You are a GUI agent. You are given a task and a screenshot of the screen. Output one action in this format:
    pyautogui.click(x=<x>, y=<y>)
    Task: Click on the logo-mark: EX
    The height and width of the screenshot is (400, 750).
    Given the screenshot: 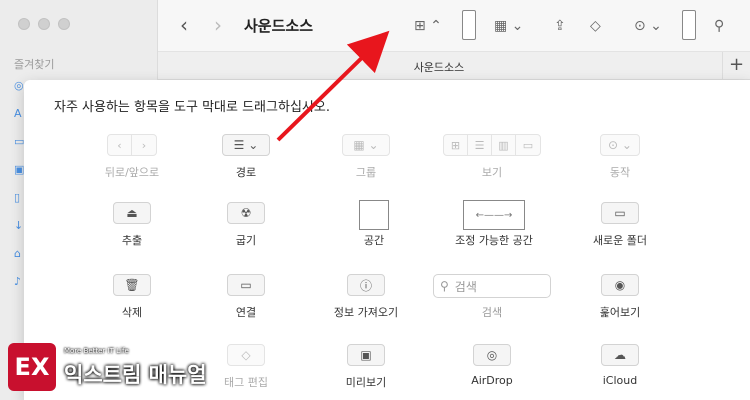 What is the action you would take?
    pyautogui.click(x=32, y=367)
    